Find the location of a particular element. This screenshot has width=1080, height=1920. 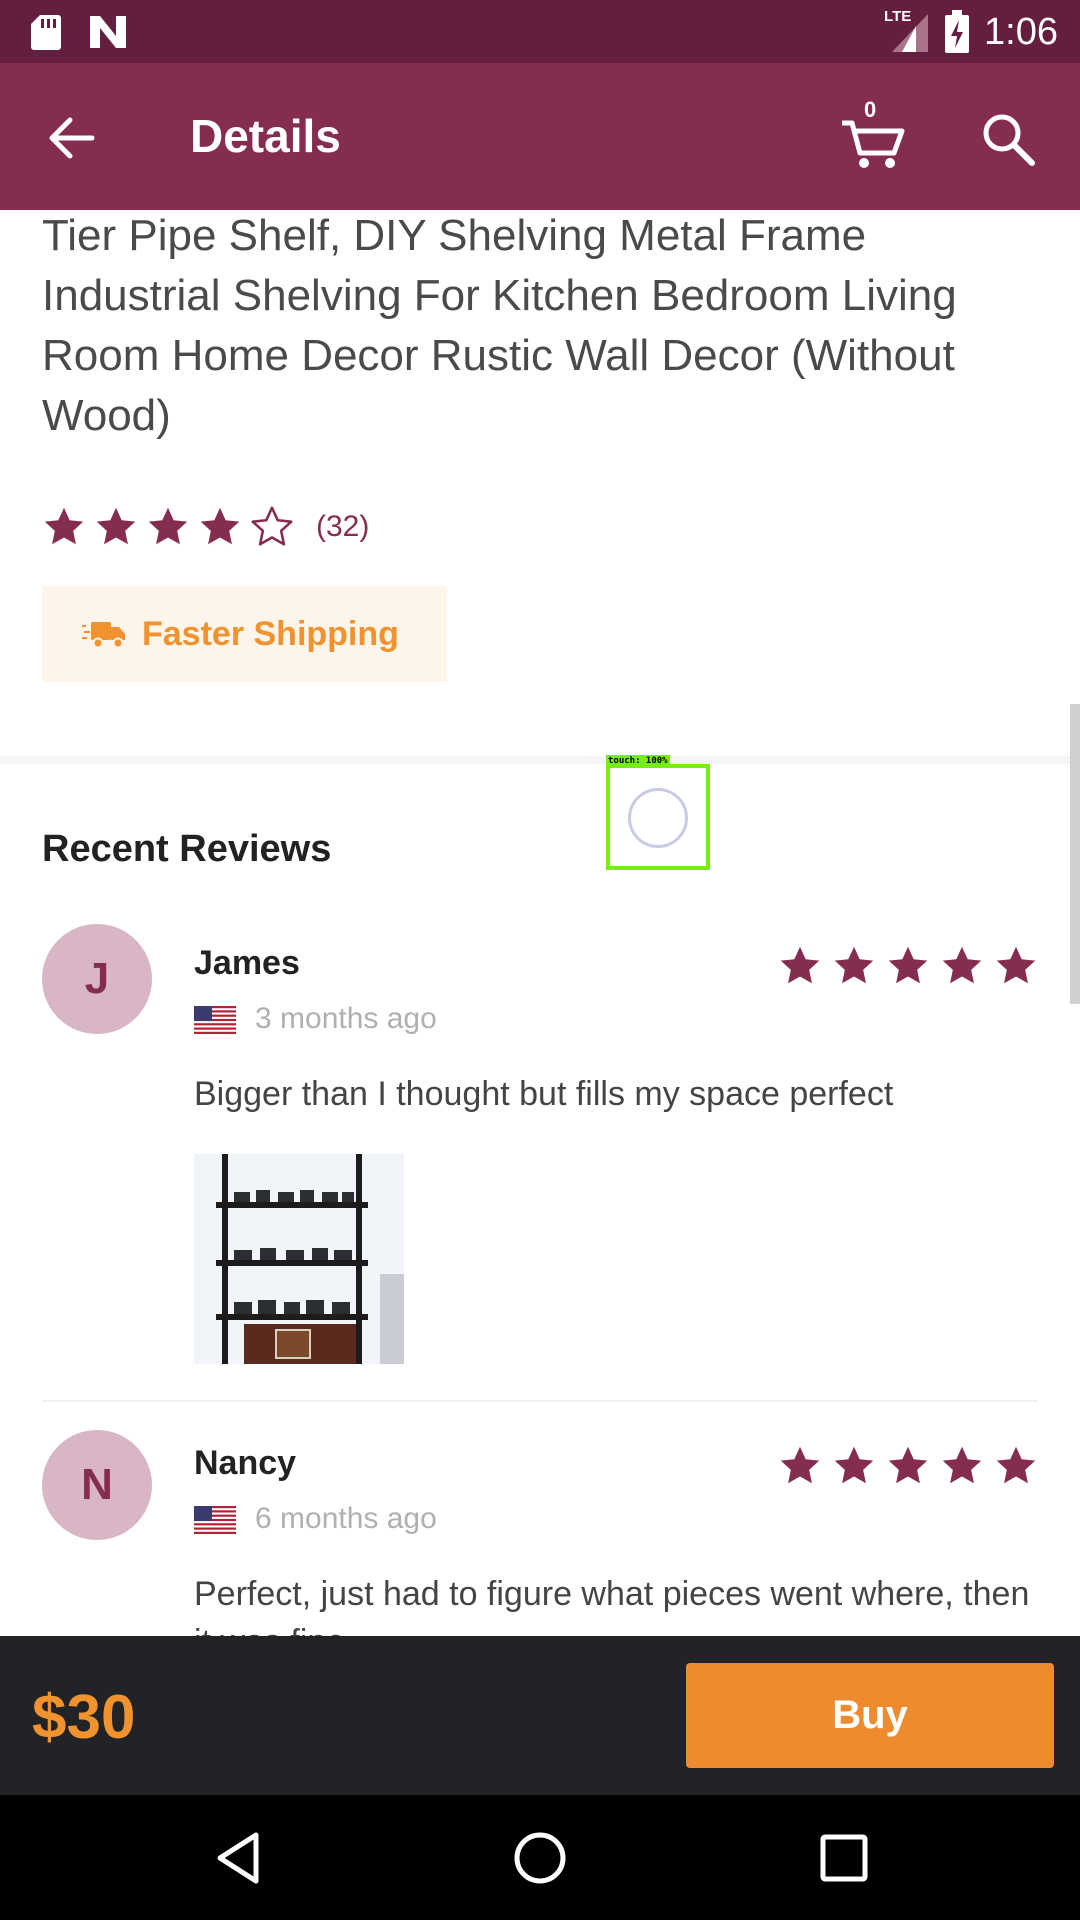

product-rating: (32) is located at coordinates (205, 527).